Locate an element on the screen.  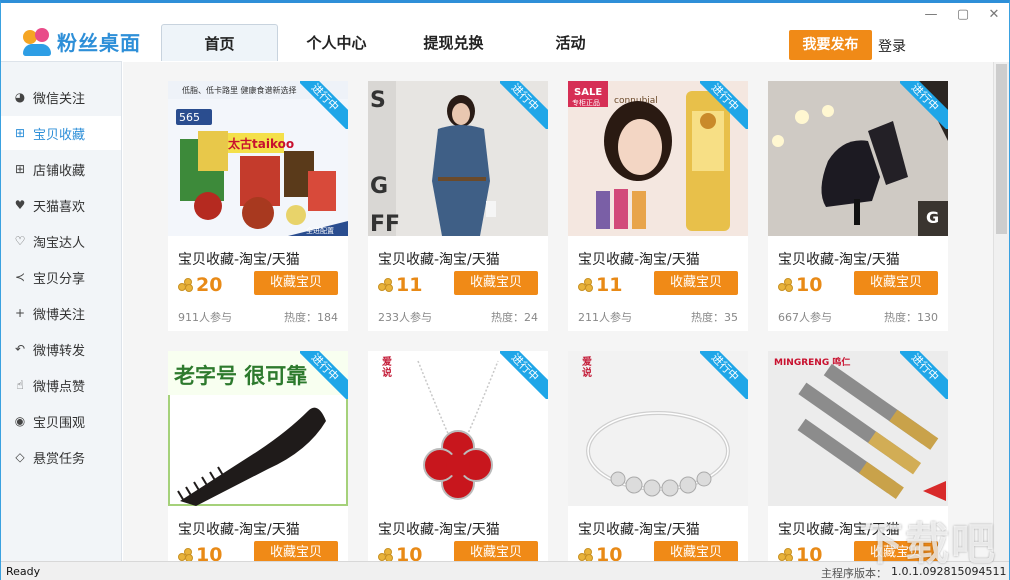
fans-logo-icon is located at coordinates (38, 41).